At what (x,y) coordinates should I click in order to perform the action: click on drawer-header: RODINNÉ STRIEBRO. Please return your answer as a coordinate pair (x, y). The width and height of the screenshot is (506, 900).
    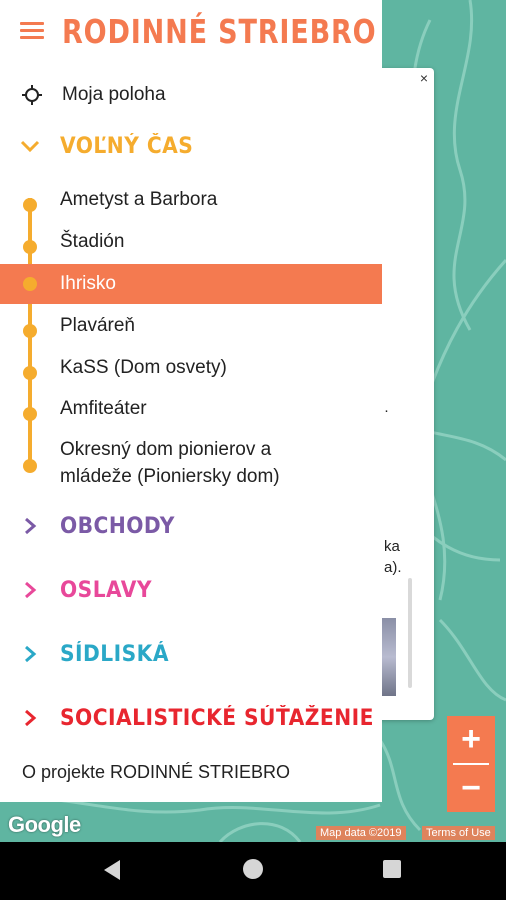
    Looking at the image, I should click on (191, 31).